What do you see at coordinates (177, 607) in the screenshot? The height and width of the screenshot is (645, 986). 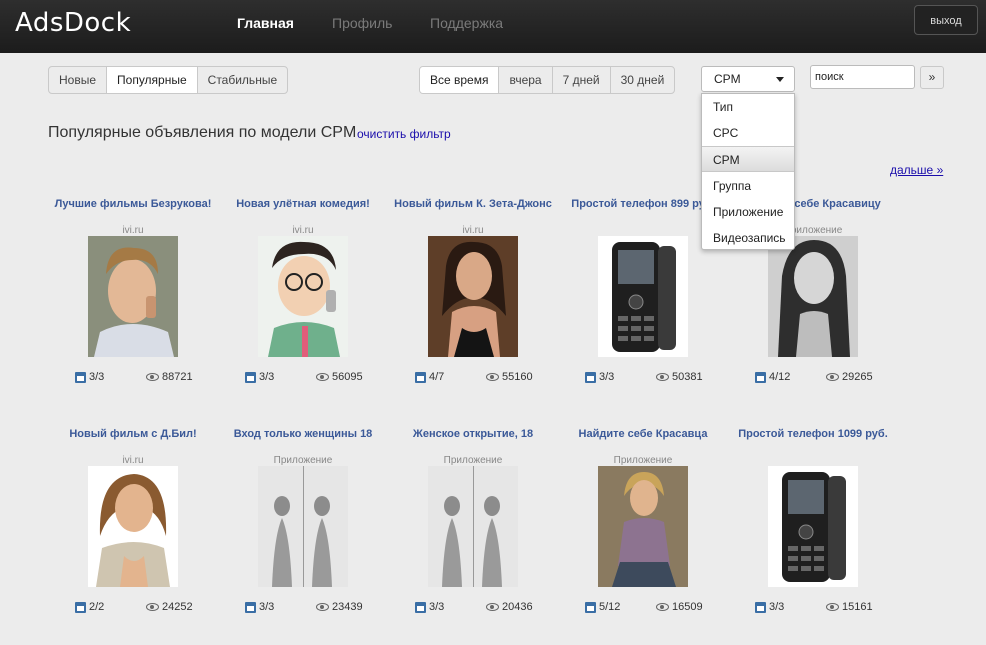 I see `ad-views-value: 24252` at bounding box center [177, 607].